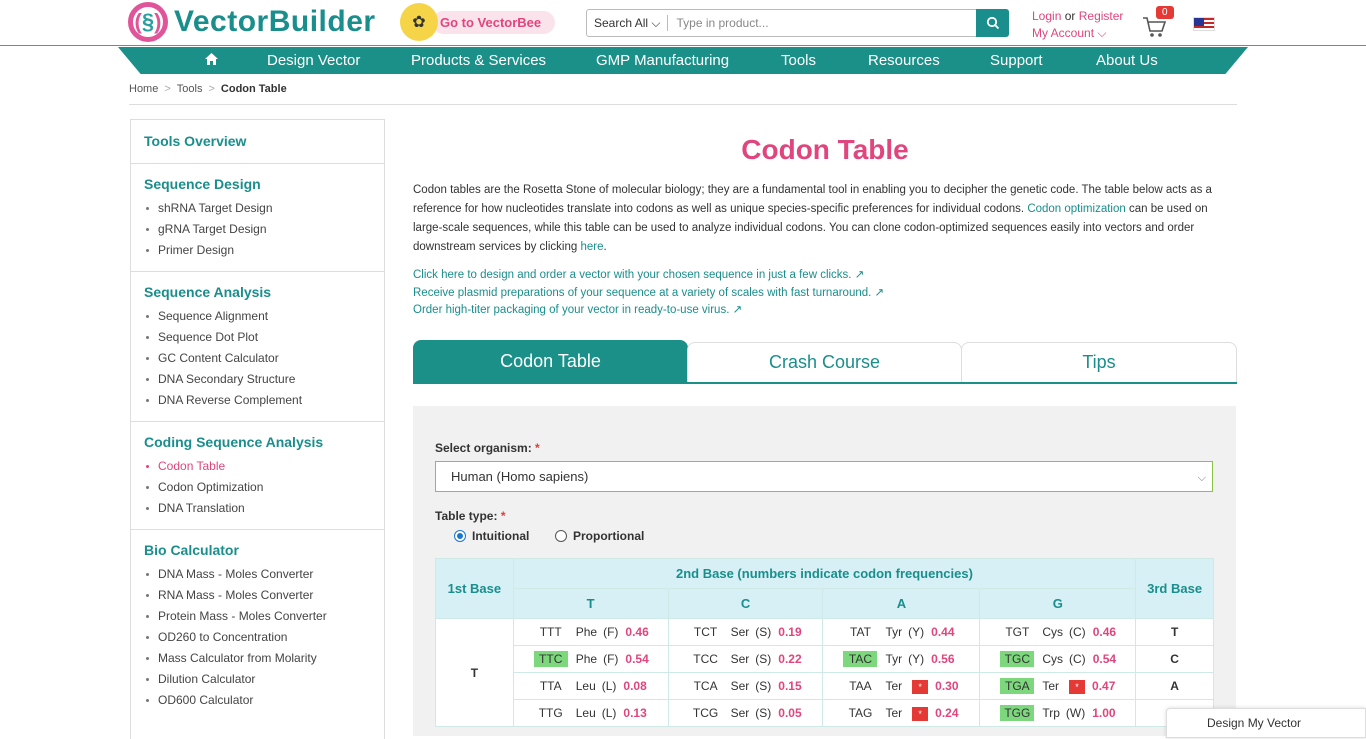 This screenshot has width=1366, height=739. I want to click on home-icon, so click(211, 61).